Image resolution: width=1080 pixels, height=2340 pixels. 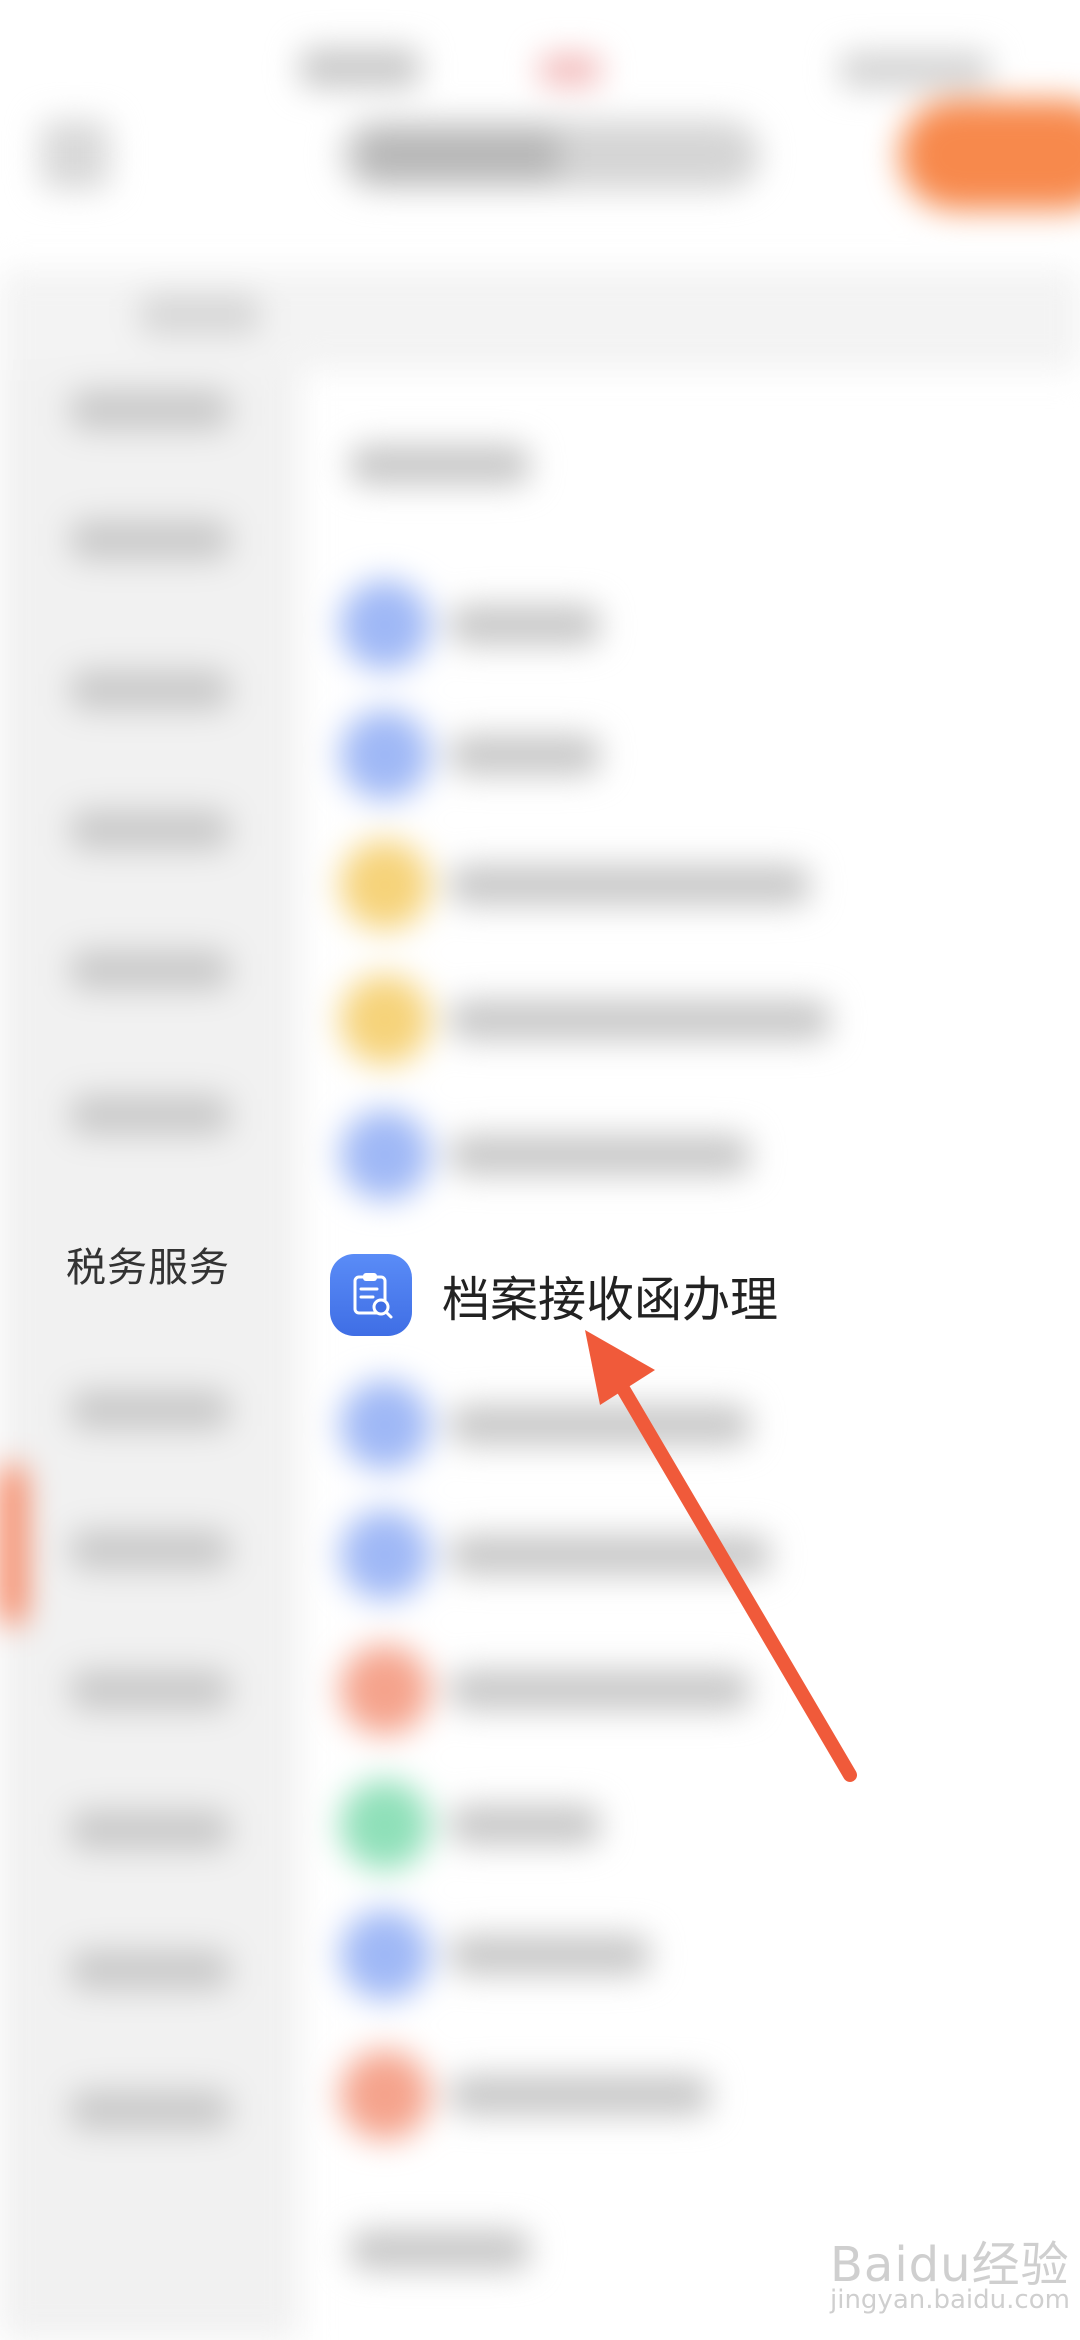 I want to click on list-item-archive-receipt: 档案接收函办理, so click(x=640, y=1295).